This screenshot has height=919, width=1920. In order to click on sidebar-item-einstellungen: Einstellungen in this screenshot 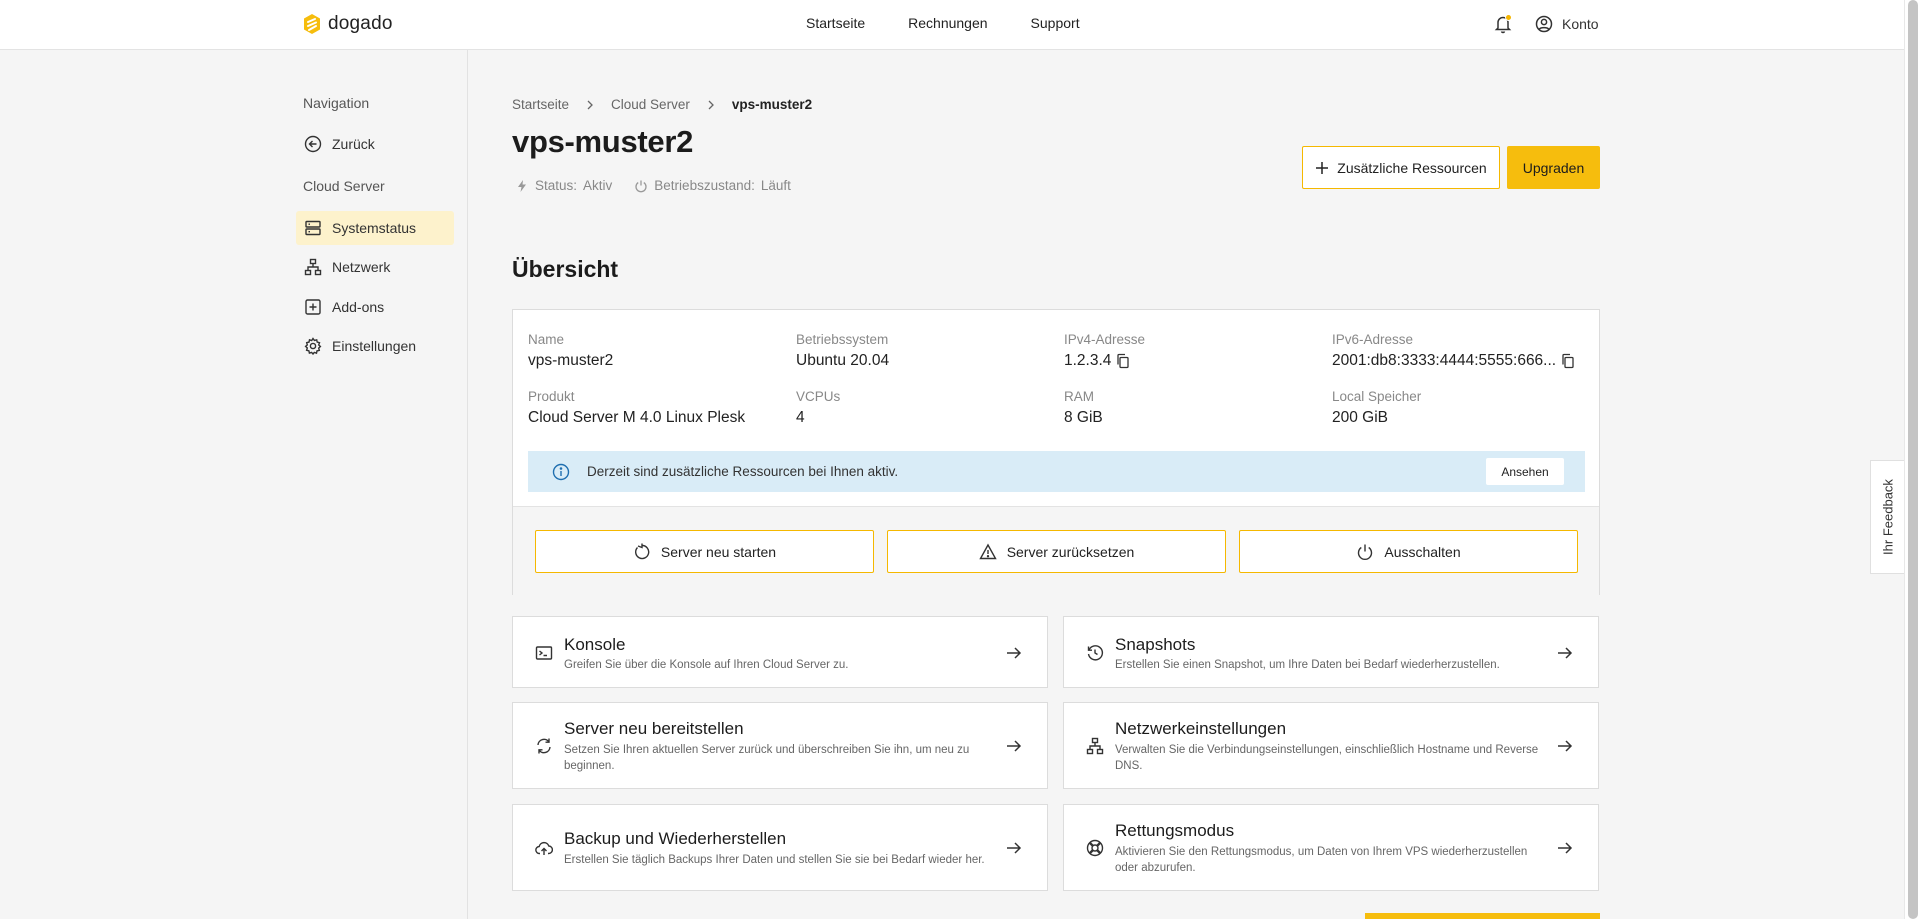, I will do `click(375, 346)`.